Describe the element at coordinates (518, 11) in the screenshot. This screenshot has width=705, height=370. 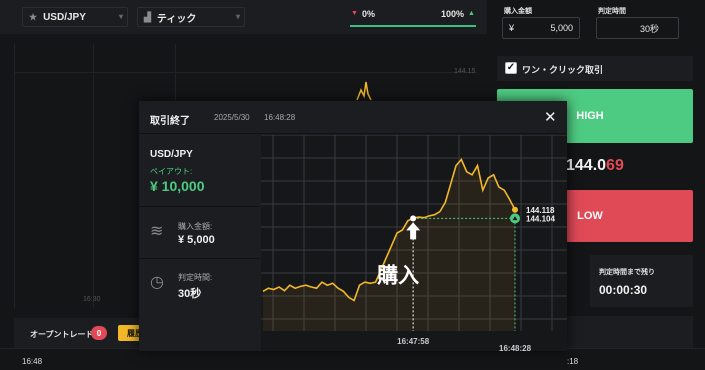
I see `amount-label: 購入金額` at that location.